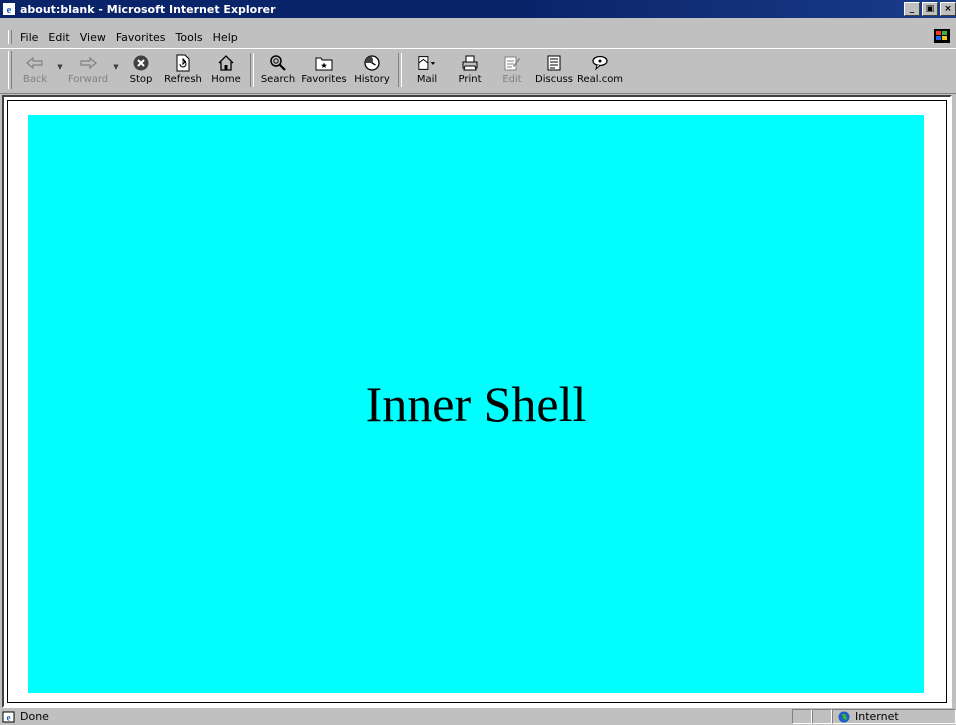 Image resolution: width=956 pixels, height=725 pixels. What do you see at coordinates (183, 79) in the screenshot?
I see `refresh-label: Refresh` at bounding box center [183, 79].